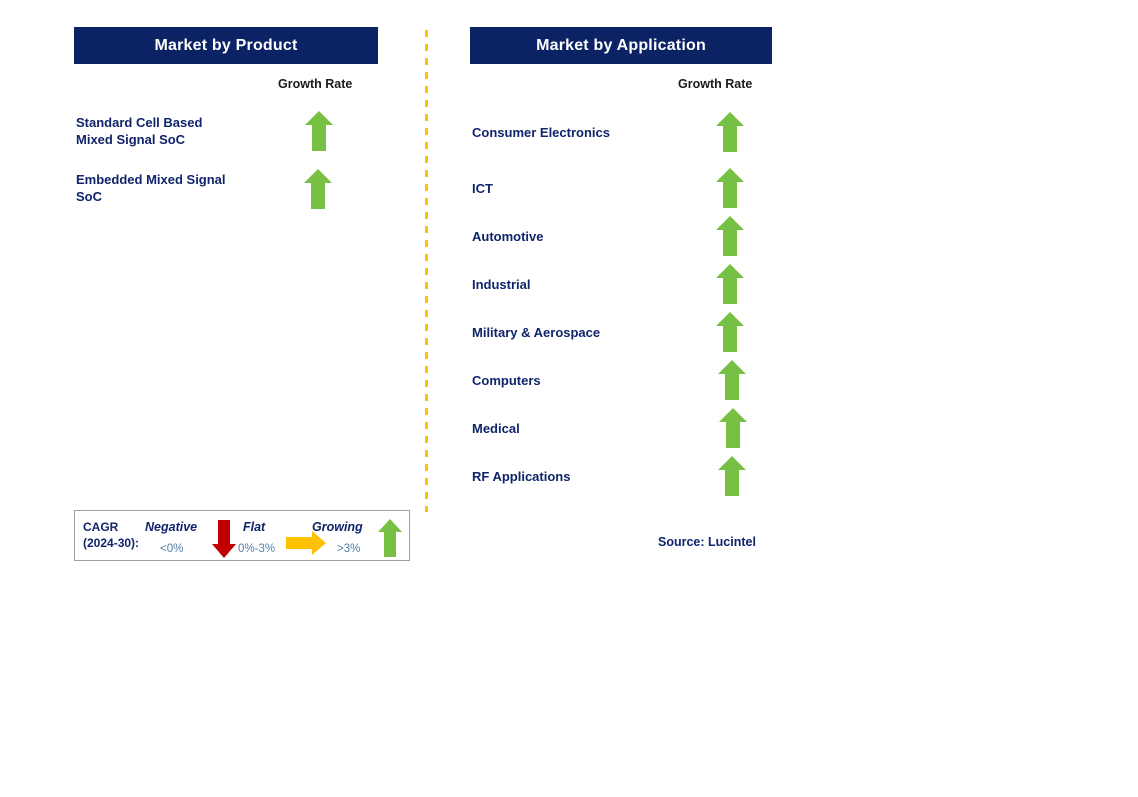  What do you see at coordinates (508, 236) in the screenshot?
I see `application-row-label: Automotive` at bounding box center [508, 236].